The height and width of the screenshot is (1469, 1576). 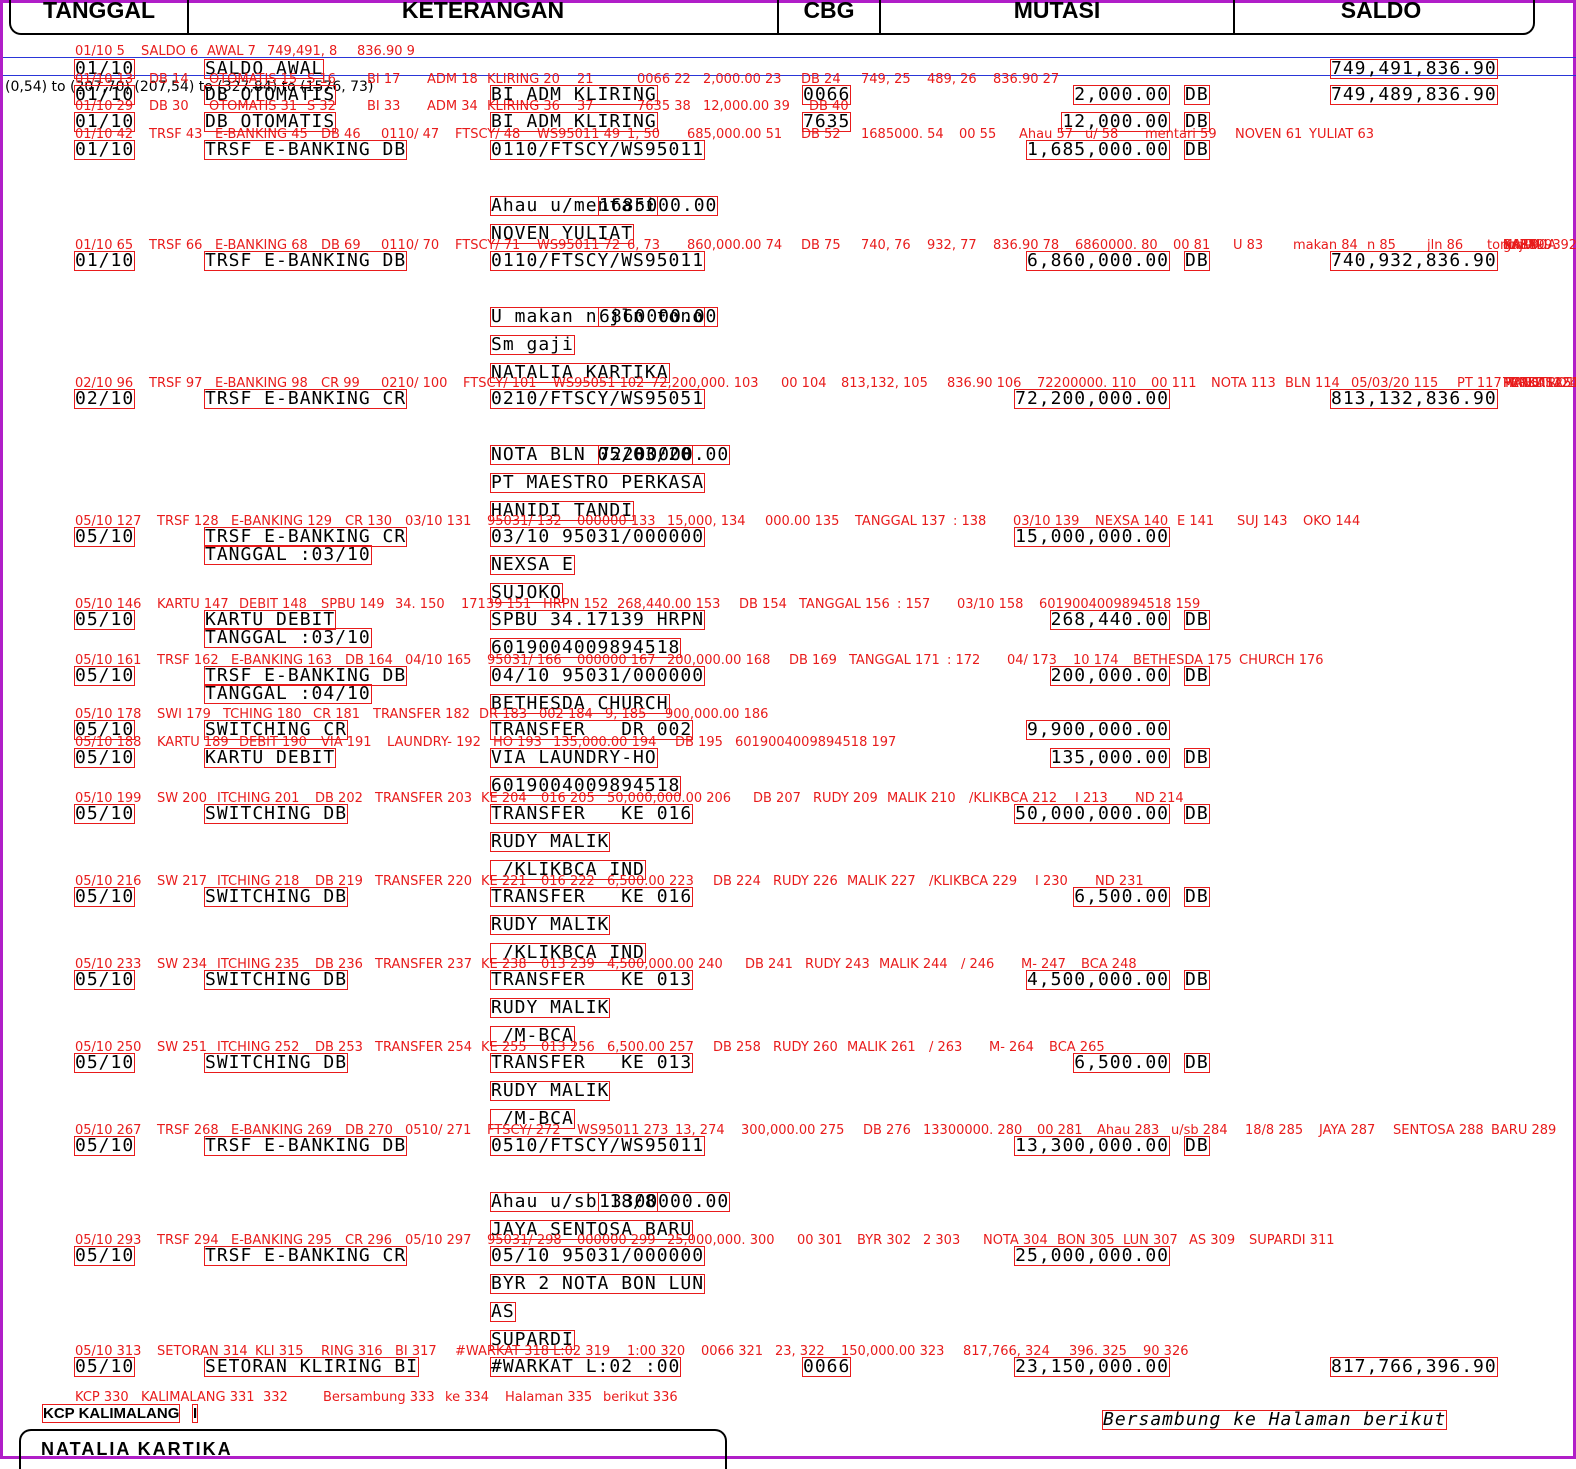 I want to click on ocr-token-label: KLIRING 36, so click(x=523, y=106).